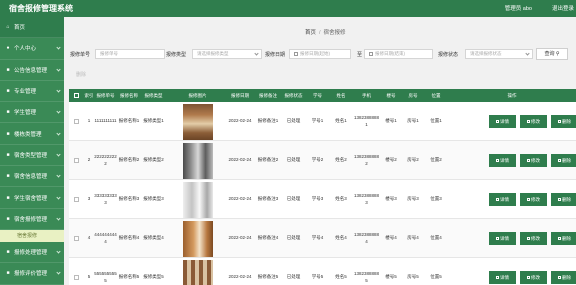 This screenshot has width=576, height=285. What do you see at coordinates (32, 113) in the screenshot?
I see `sidebar-item-4: ■ 学生管理` at bounding box center [32, 113].